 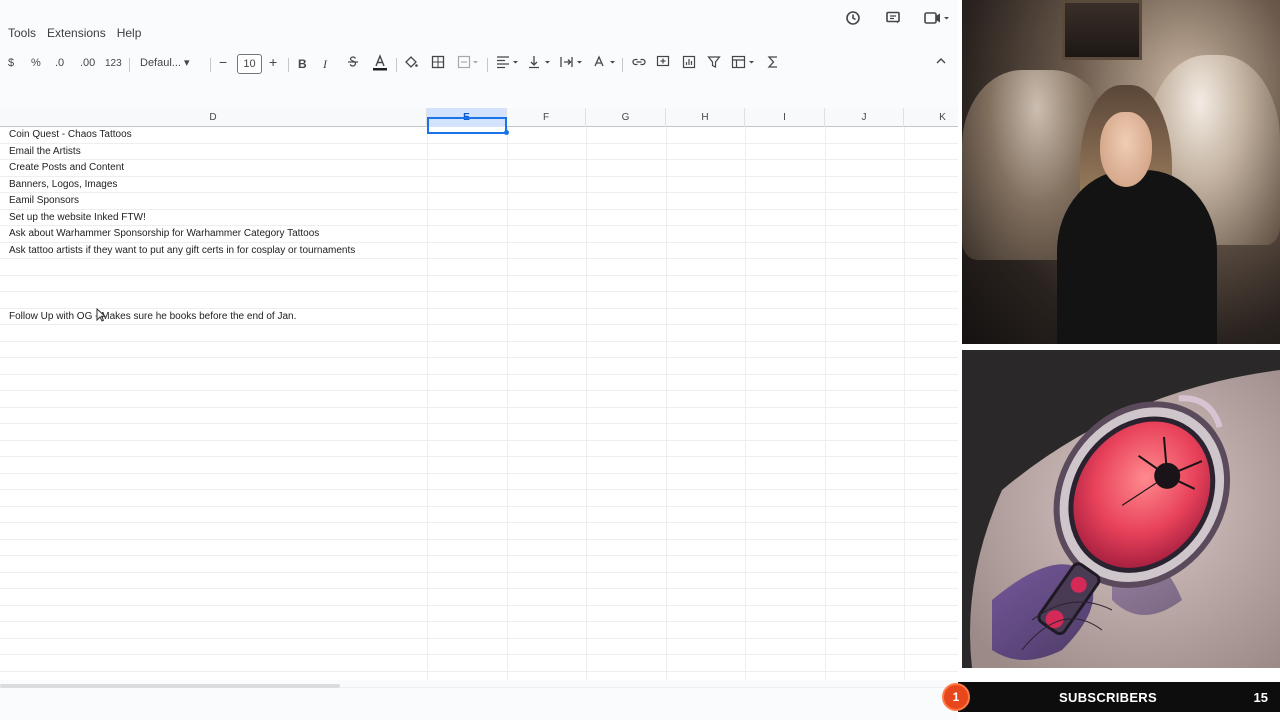 What do you see at coordinates (353, 63) in the screenshot?
I see `strikethrough-icon` at bounding box center [353, 63].